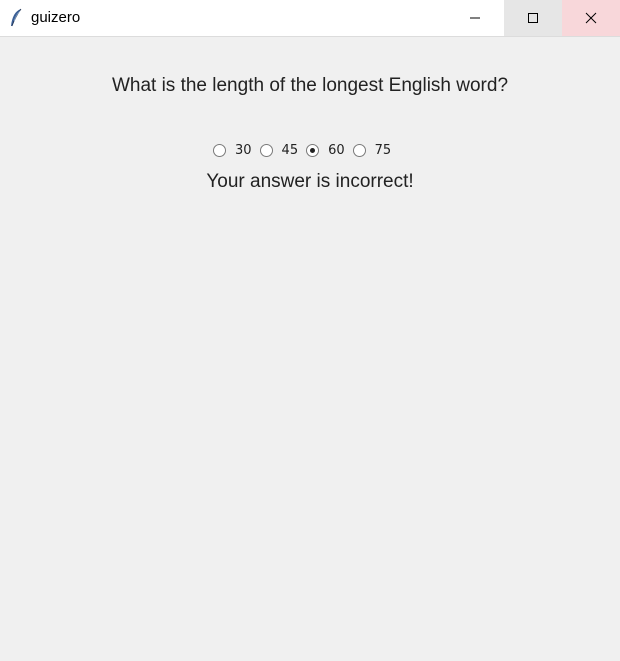 This screenshot has height=661, width=620. I want to click on minimize-button, so click(475, 18).